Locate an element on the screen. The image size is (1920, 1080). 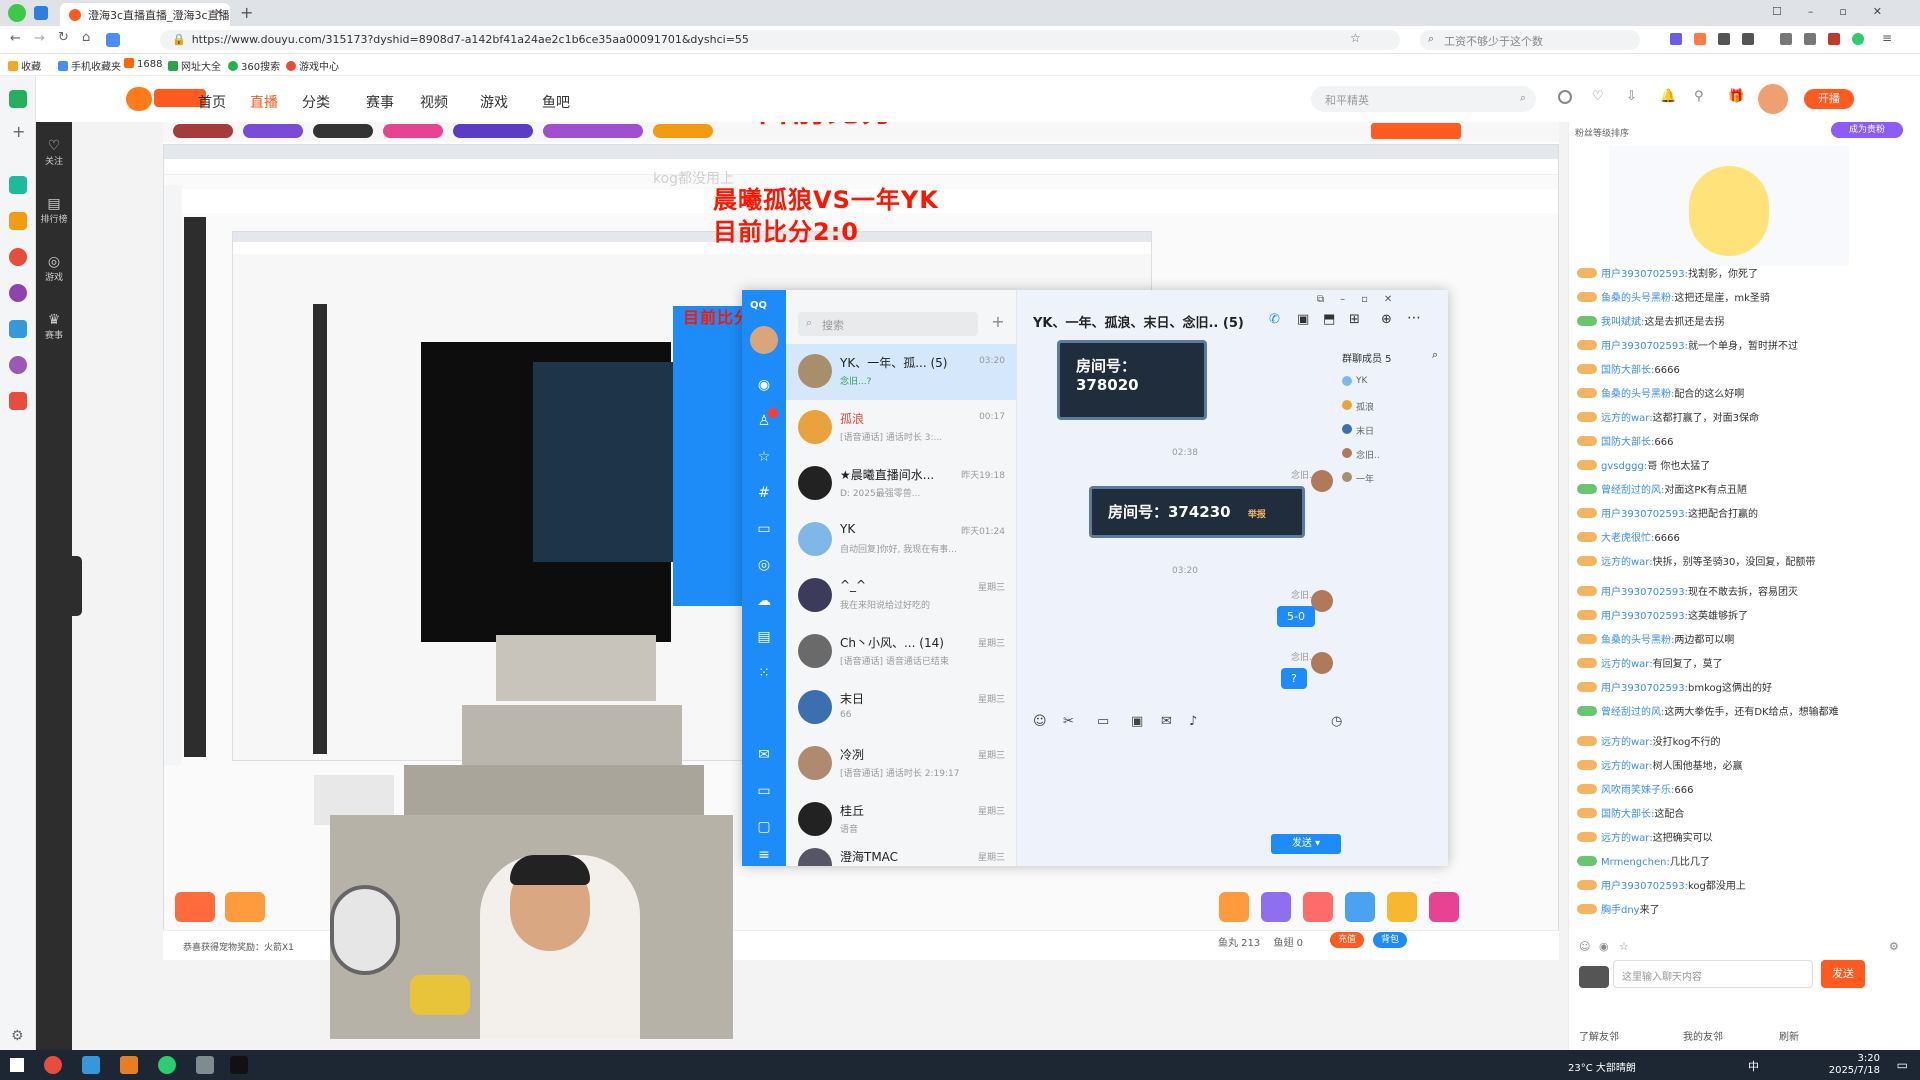
download-icon: ⇩ is located at coordinates (1631, 96).